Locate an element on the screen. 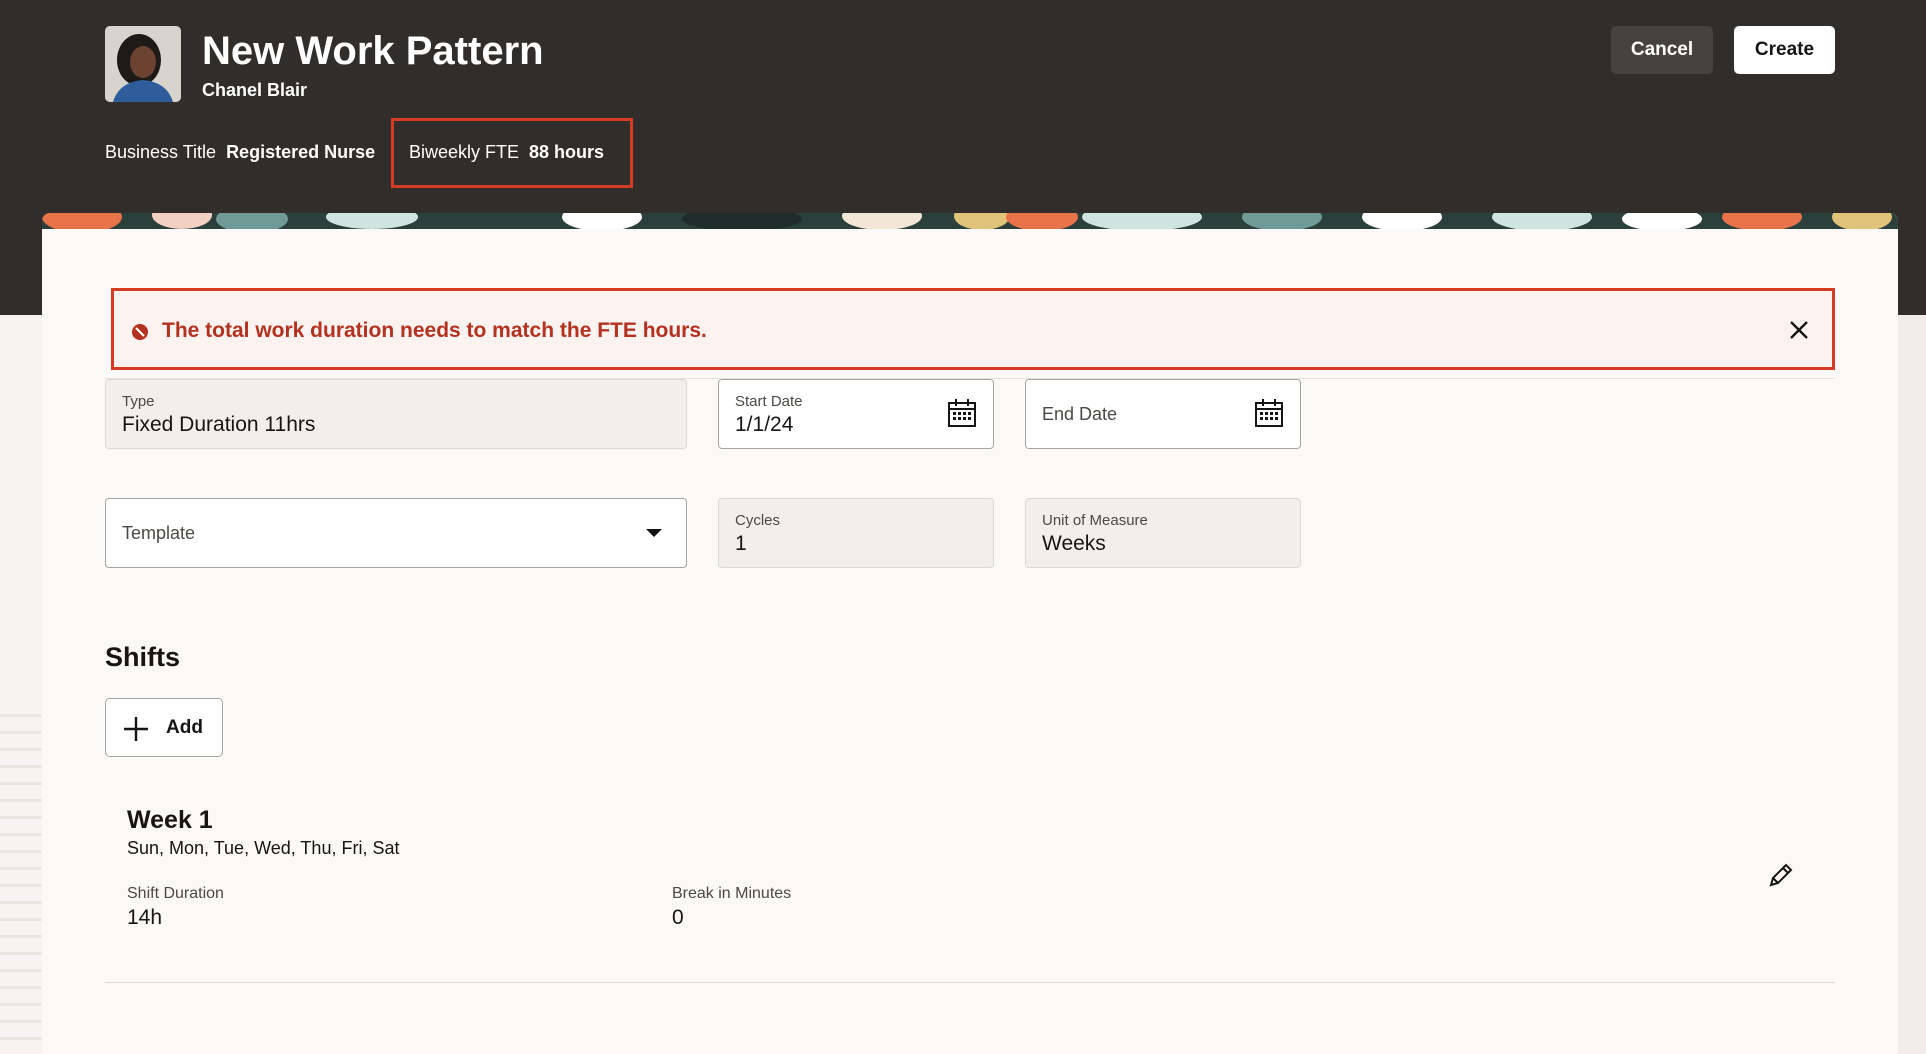 The width and height of the screenshot is (1926, 1054). person-name: Chanel Blair is located at coordinates (255, 90).